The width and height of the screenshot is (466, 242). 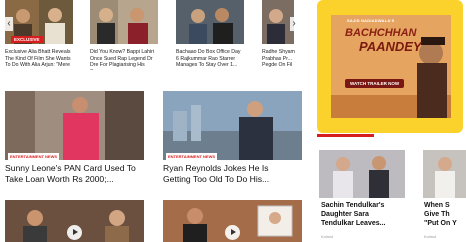 I want to click on ad-presenter-text: SAJID NADIADWALA'S, so click(x=371, y=20).